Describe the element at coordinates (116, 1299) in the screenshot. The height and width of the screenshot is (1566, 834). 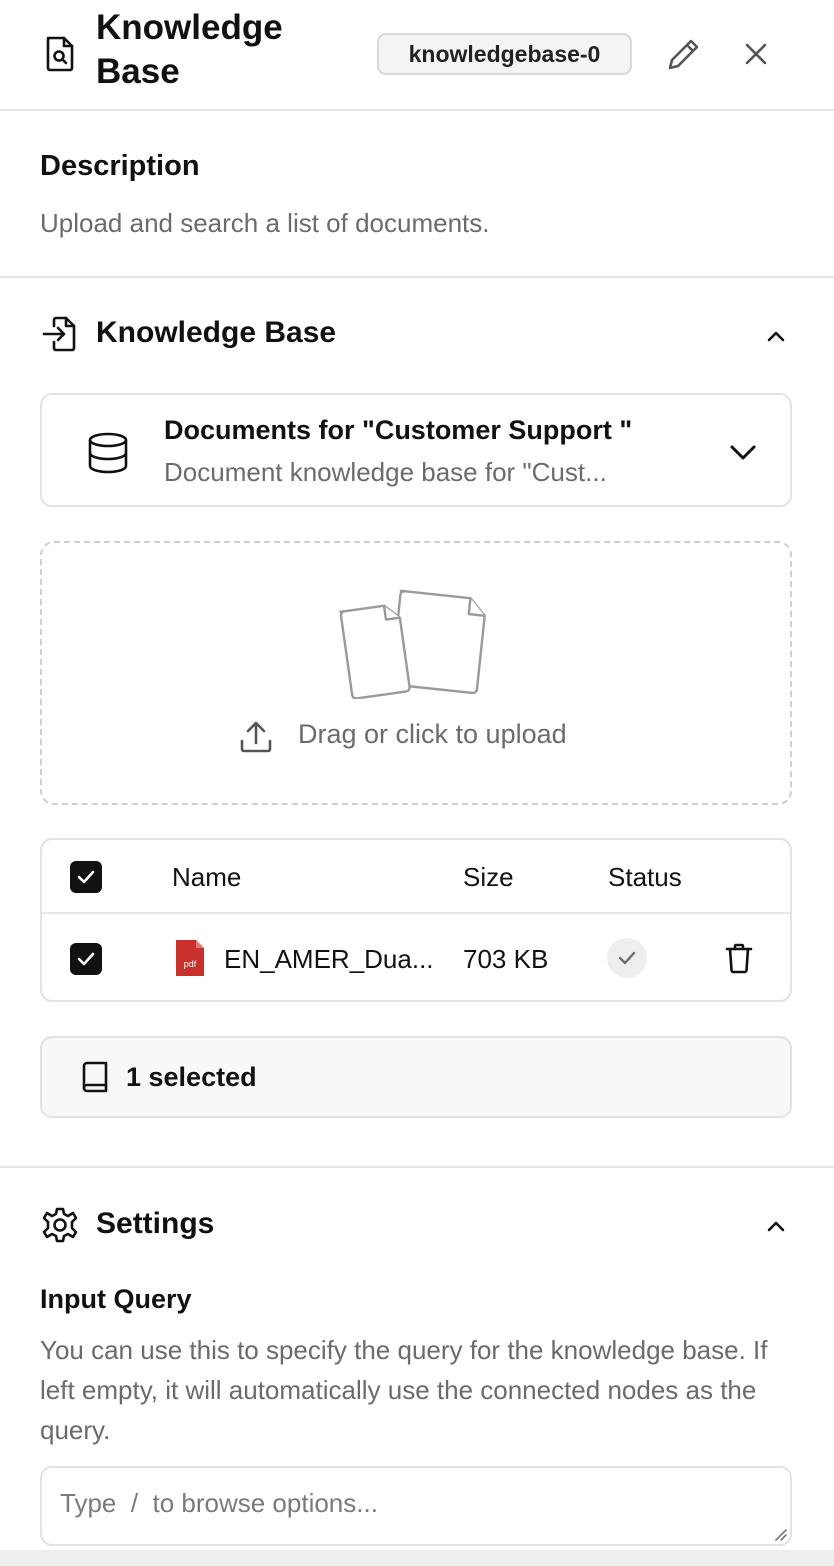
I see `input-query-label: Input Query` at that location.